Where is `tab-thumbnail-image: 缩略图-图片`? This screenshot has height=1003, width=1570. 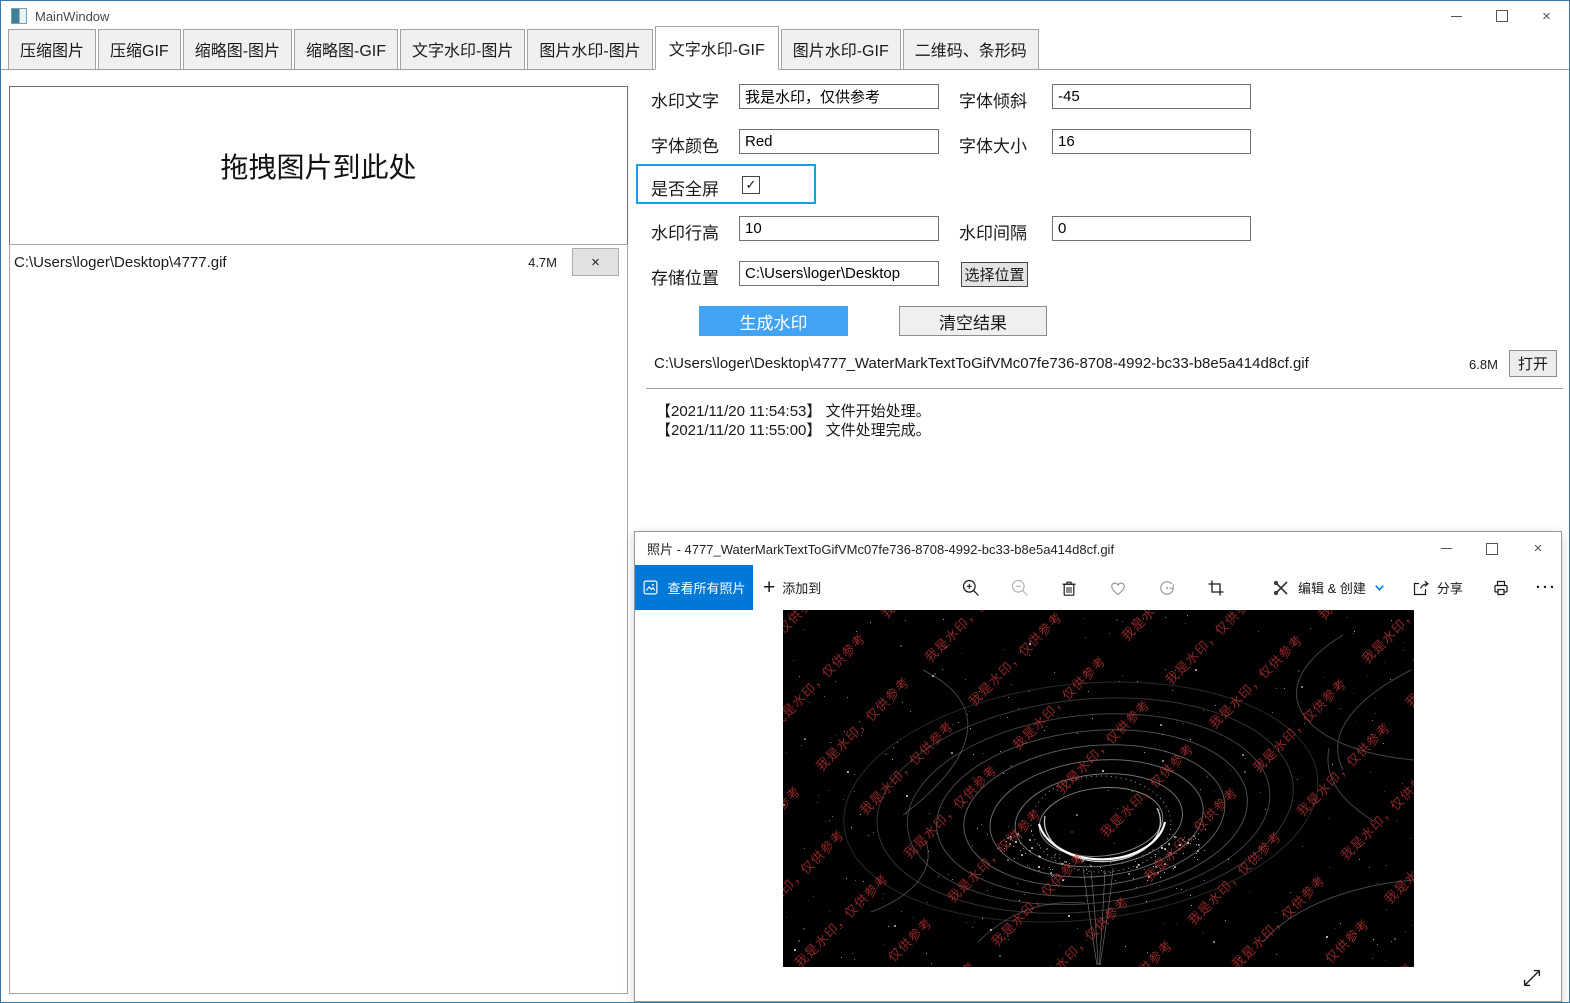 tab-thumbnail-image: 缩略图-图片 is located at coordinates (237, 49).